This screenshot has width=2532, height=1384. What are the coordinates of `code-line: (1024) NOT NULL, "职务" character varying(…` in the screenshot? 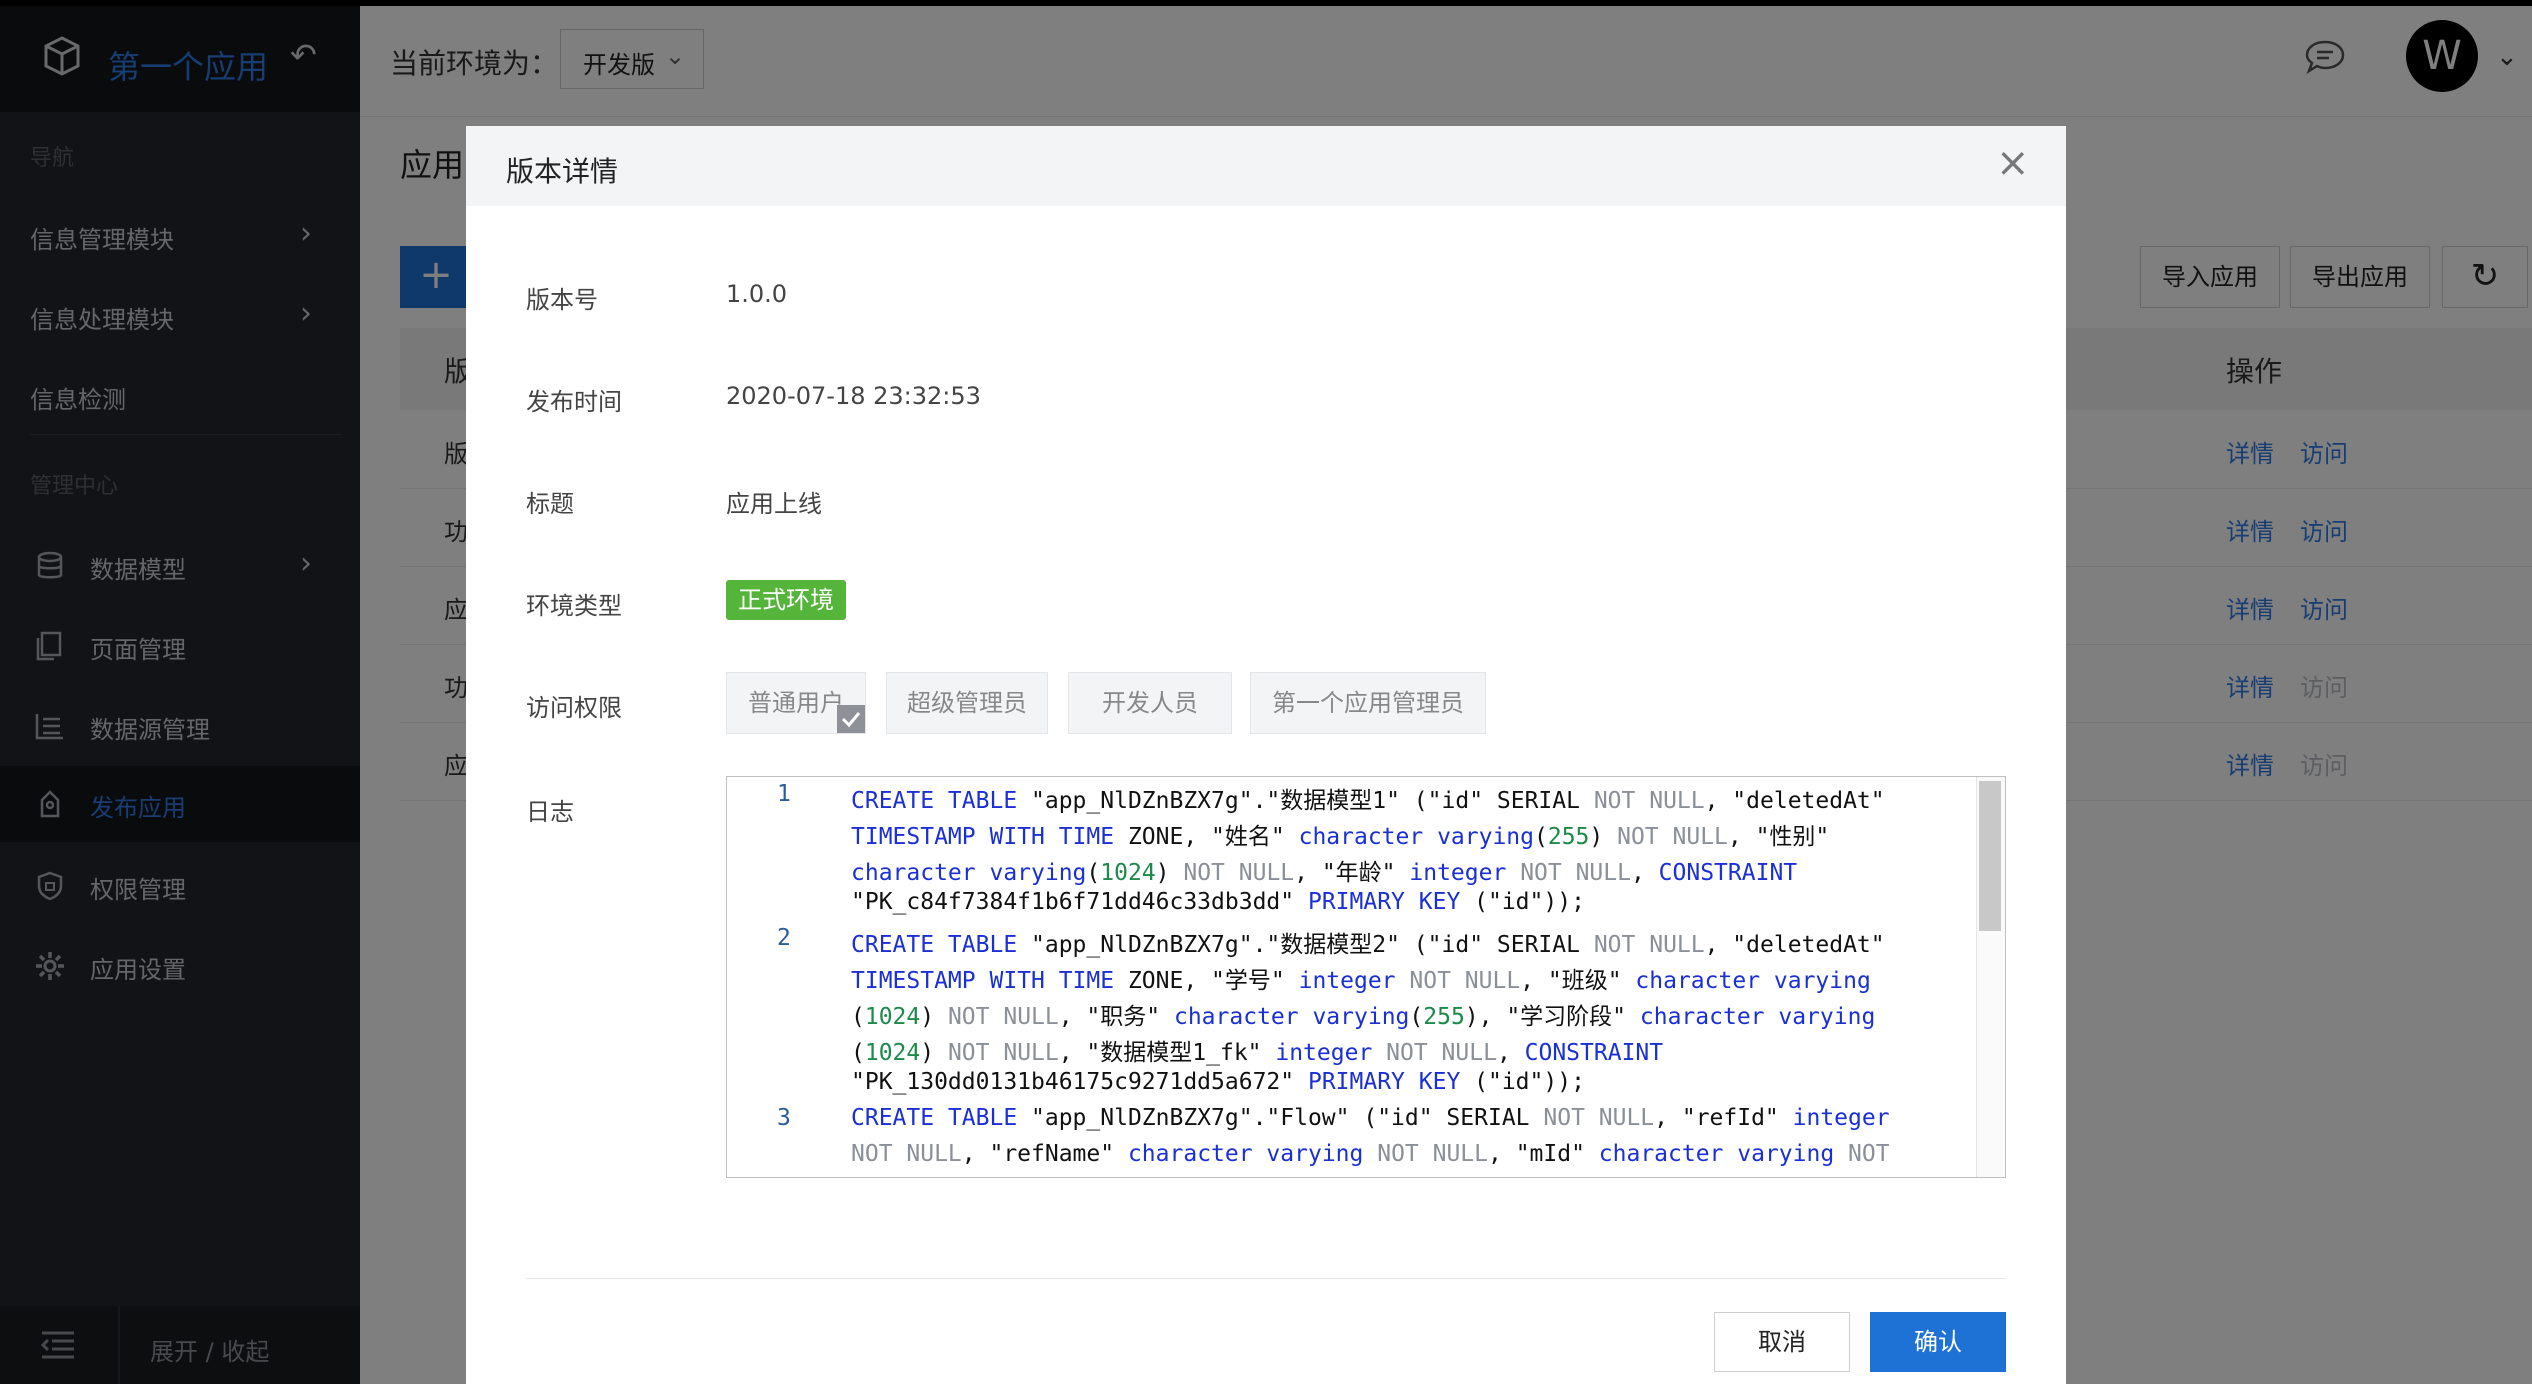 It's located at (1363, 1017).